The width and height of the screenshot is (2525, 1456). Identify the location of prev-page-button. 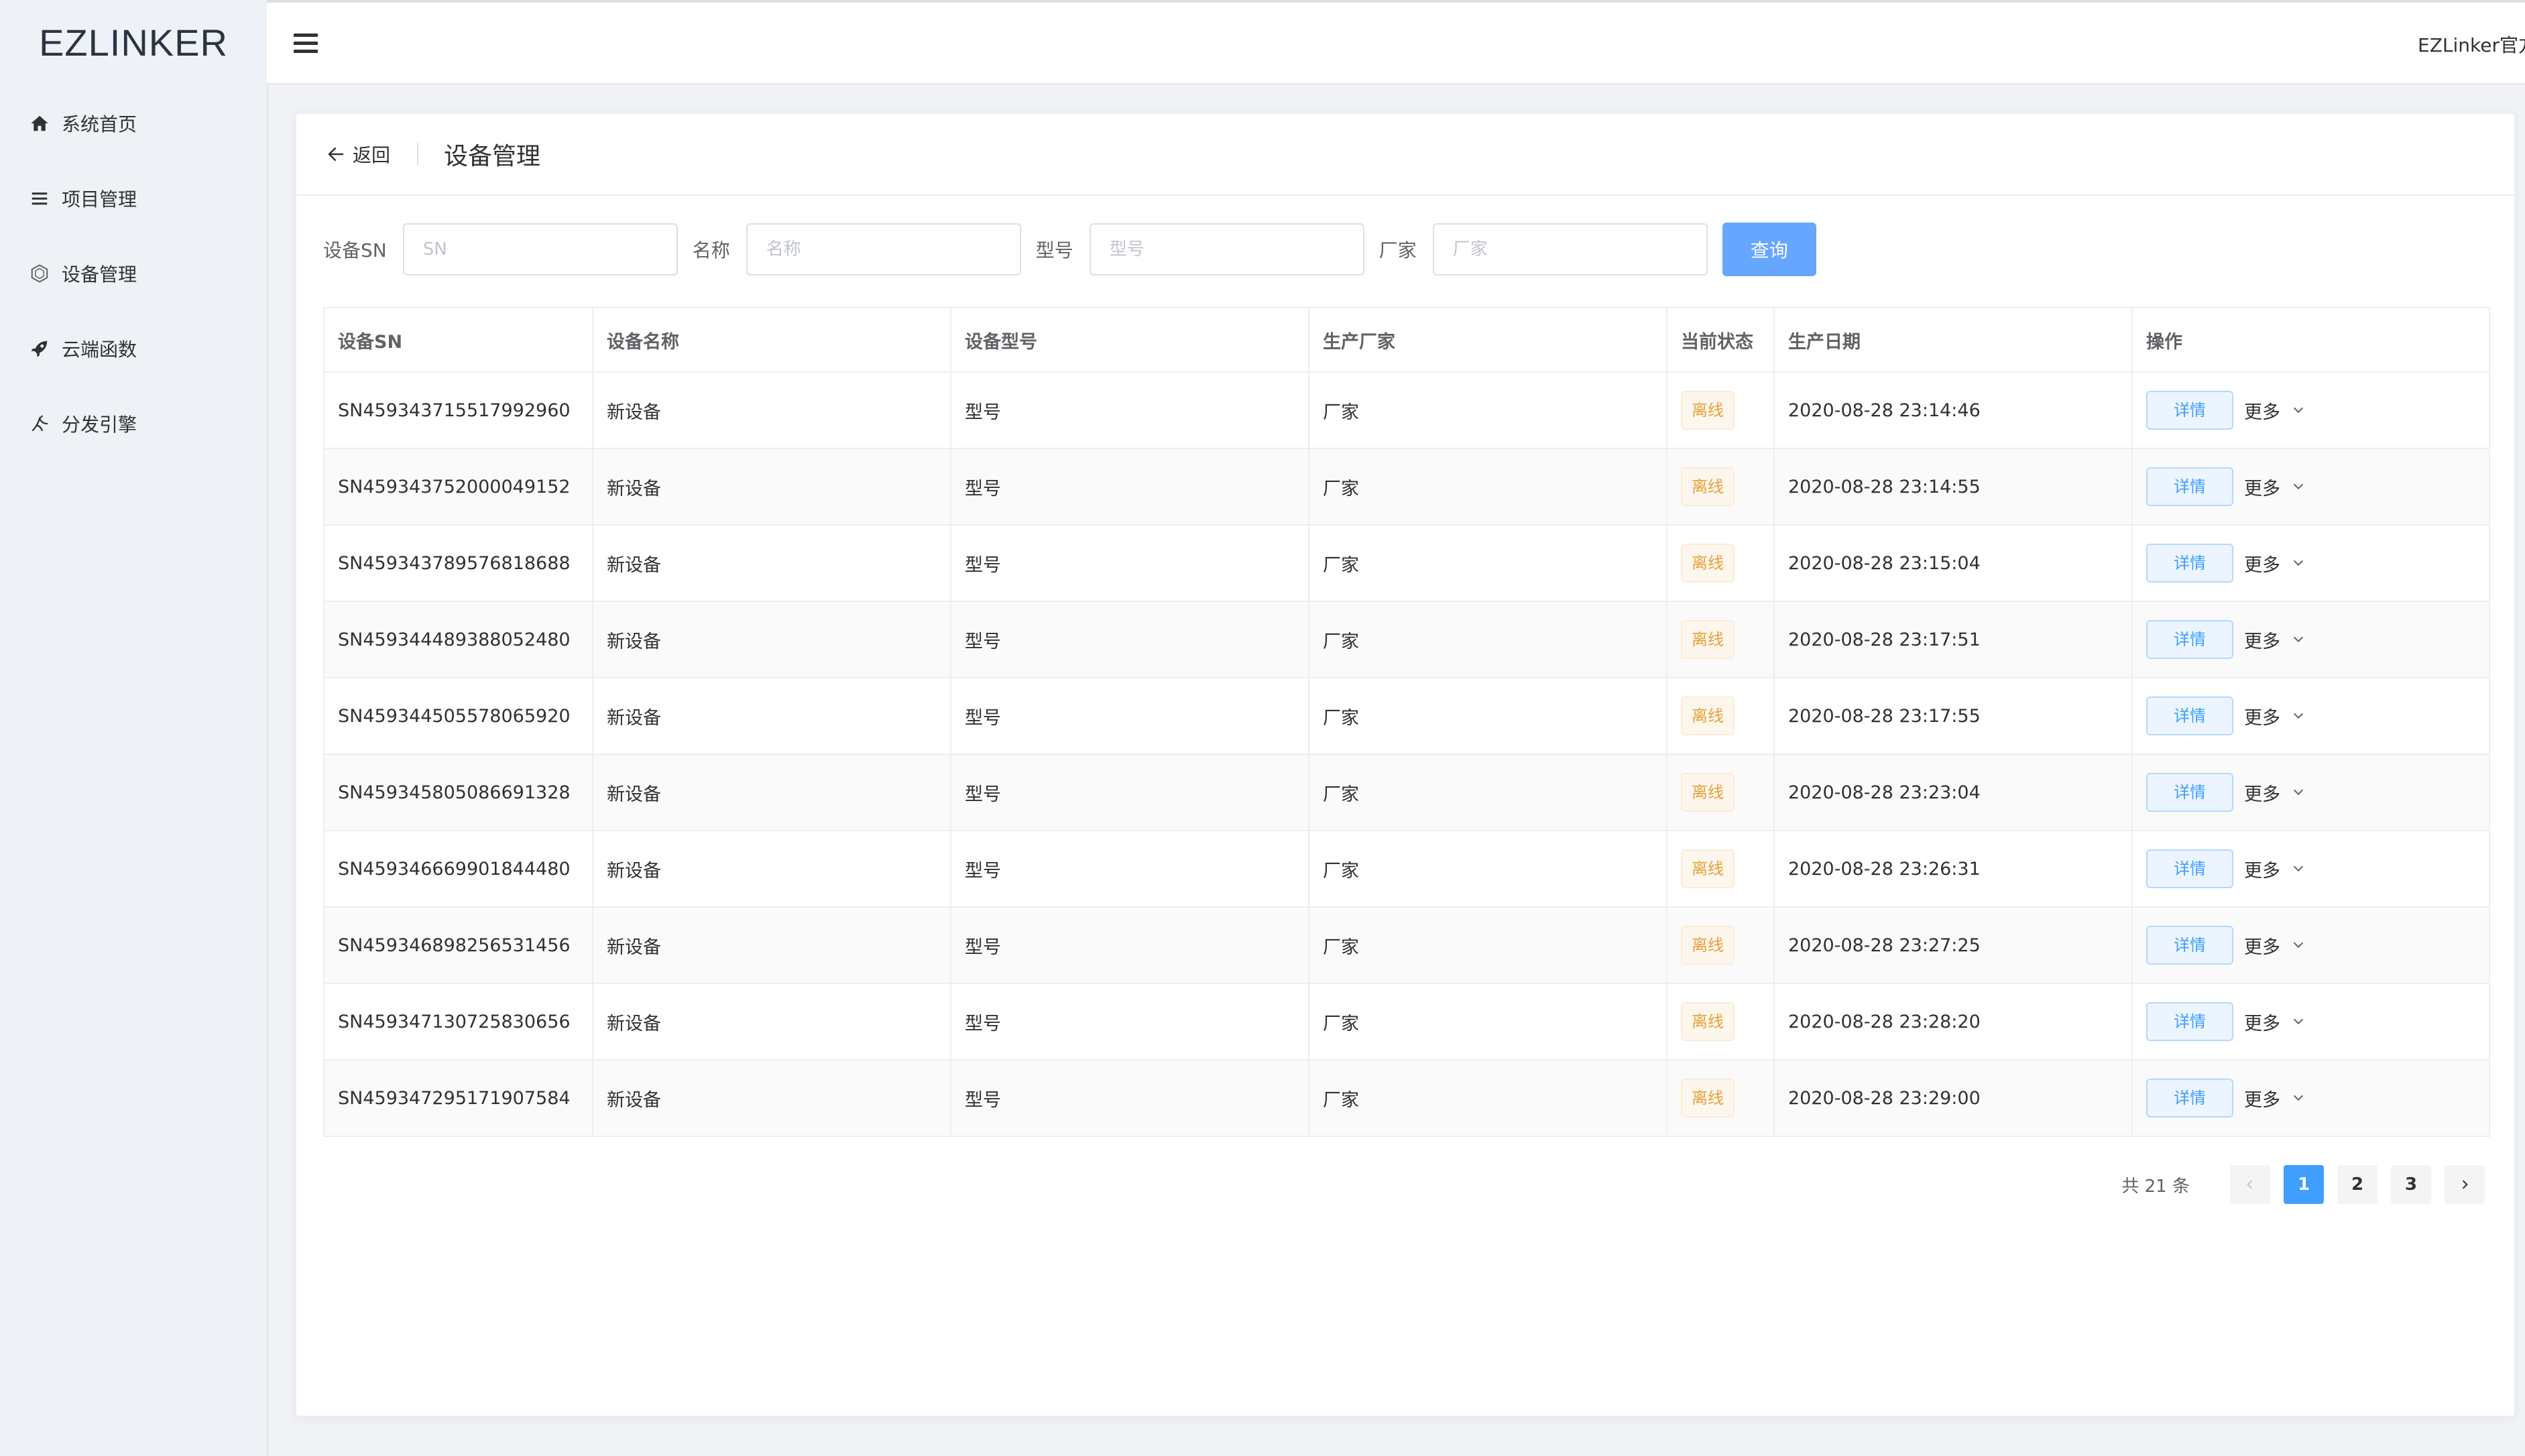
(2250, 1184).